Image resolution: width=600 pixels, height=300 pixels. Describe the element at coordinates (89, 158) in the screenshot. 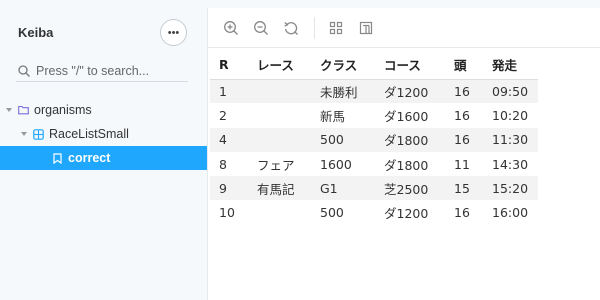

I see `tree-item-label: correct` at that location.